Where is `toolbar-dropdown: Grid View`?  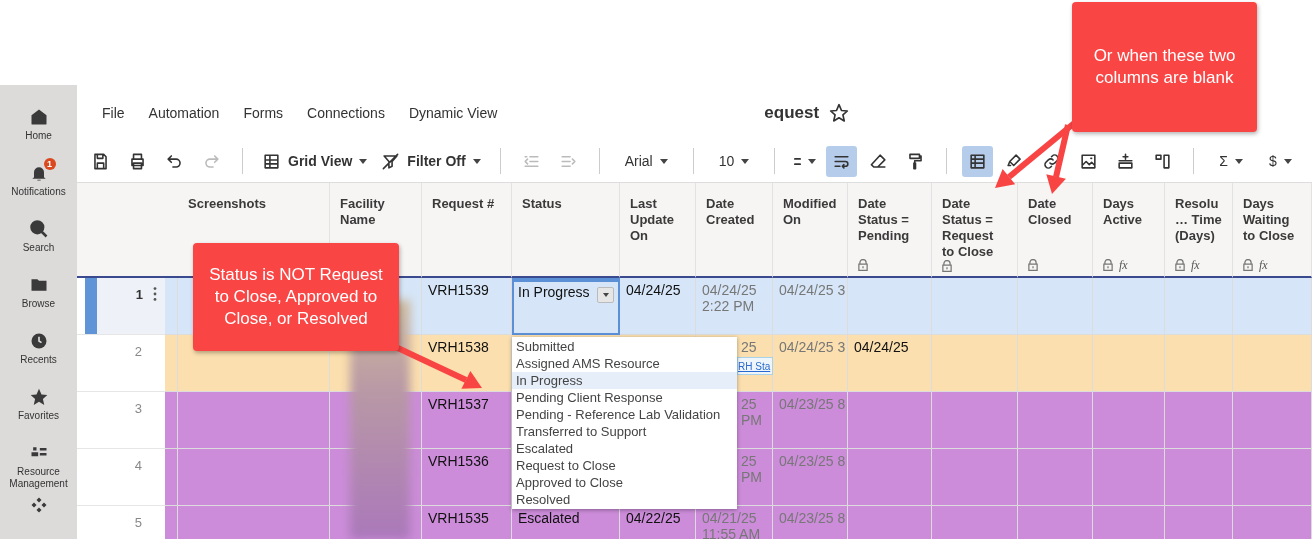
toolbar-dropdown: Grid View is located at coordinates (315, 161).